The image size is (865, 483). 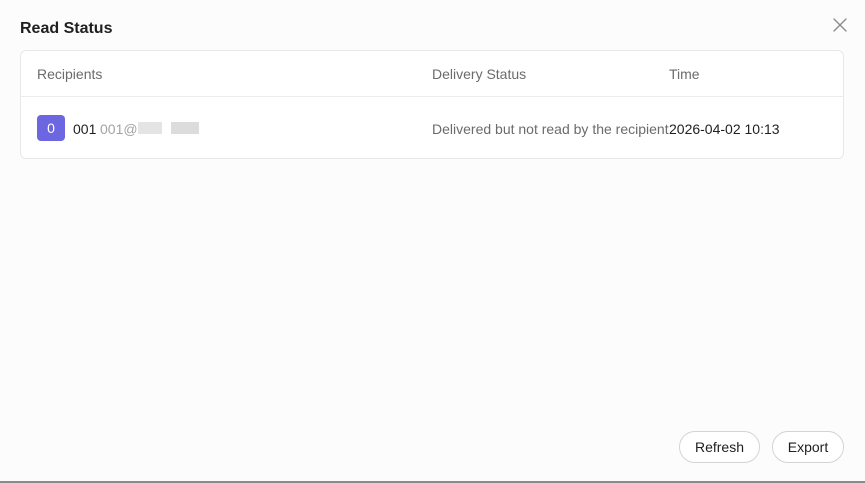 I want to click on recipient-email: 001@, so click(x=119, y=129).